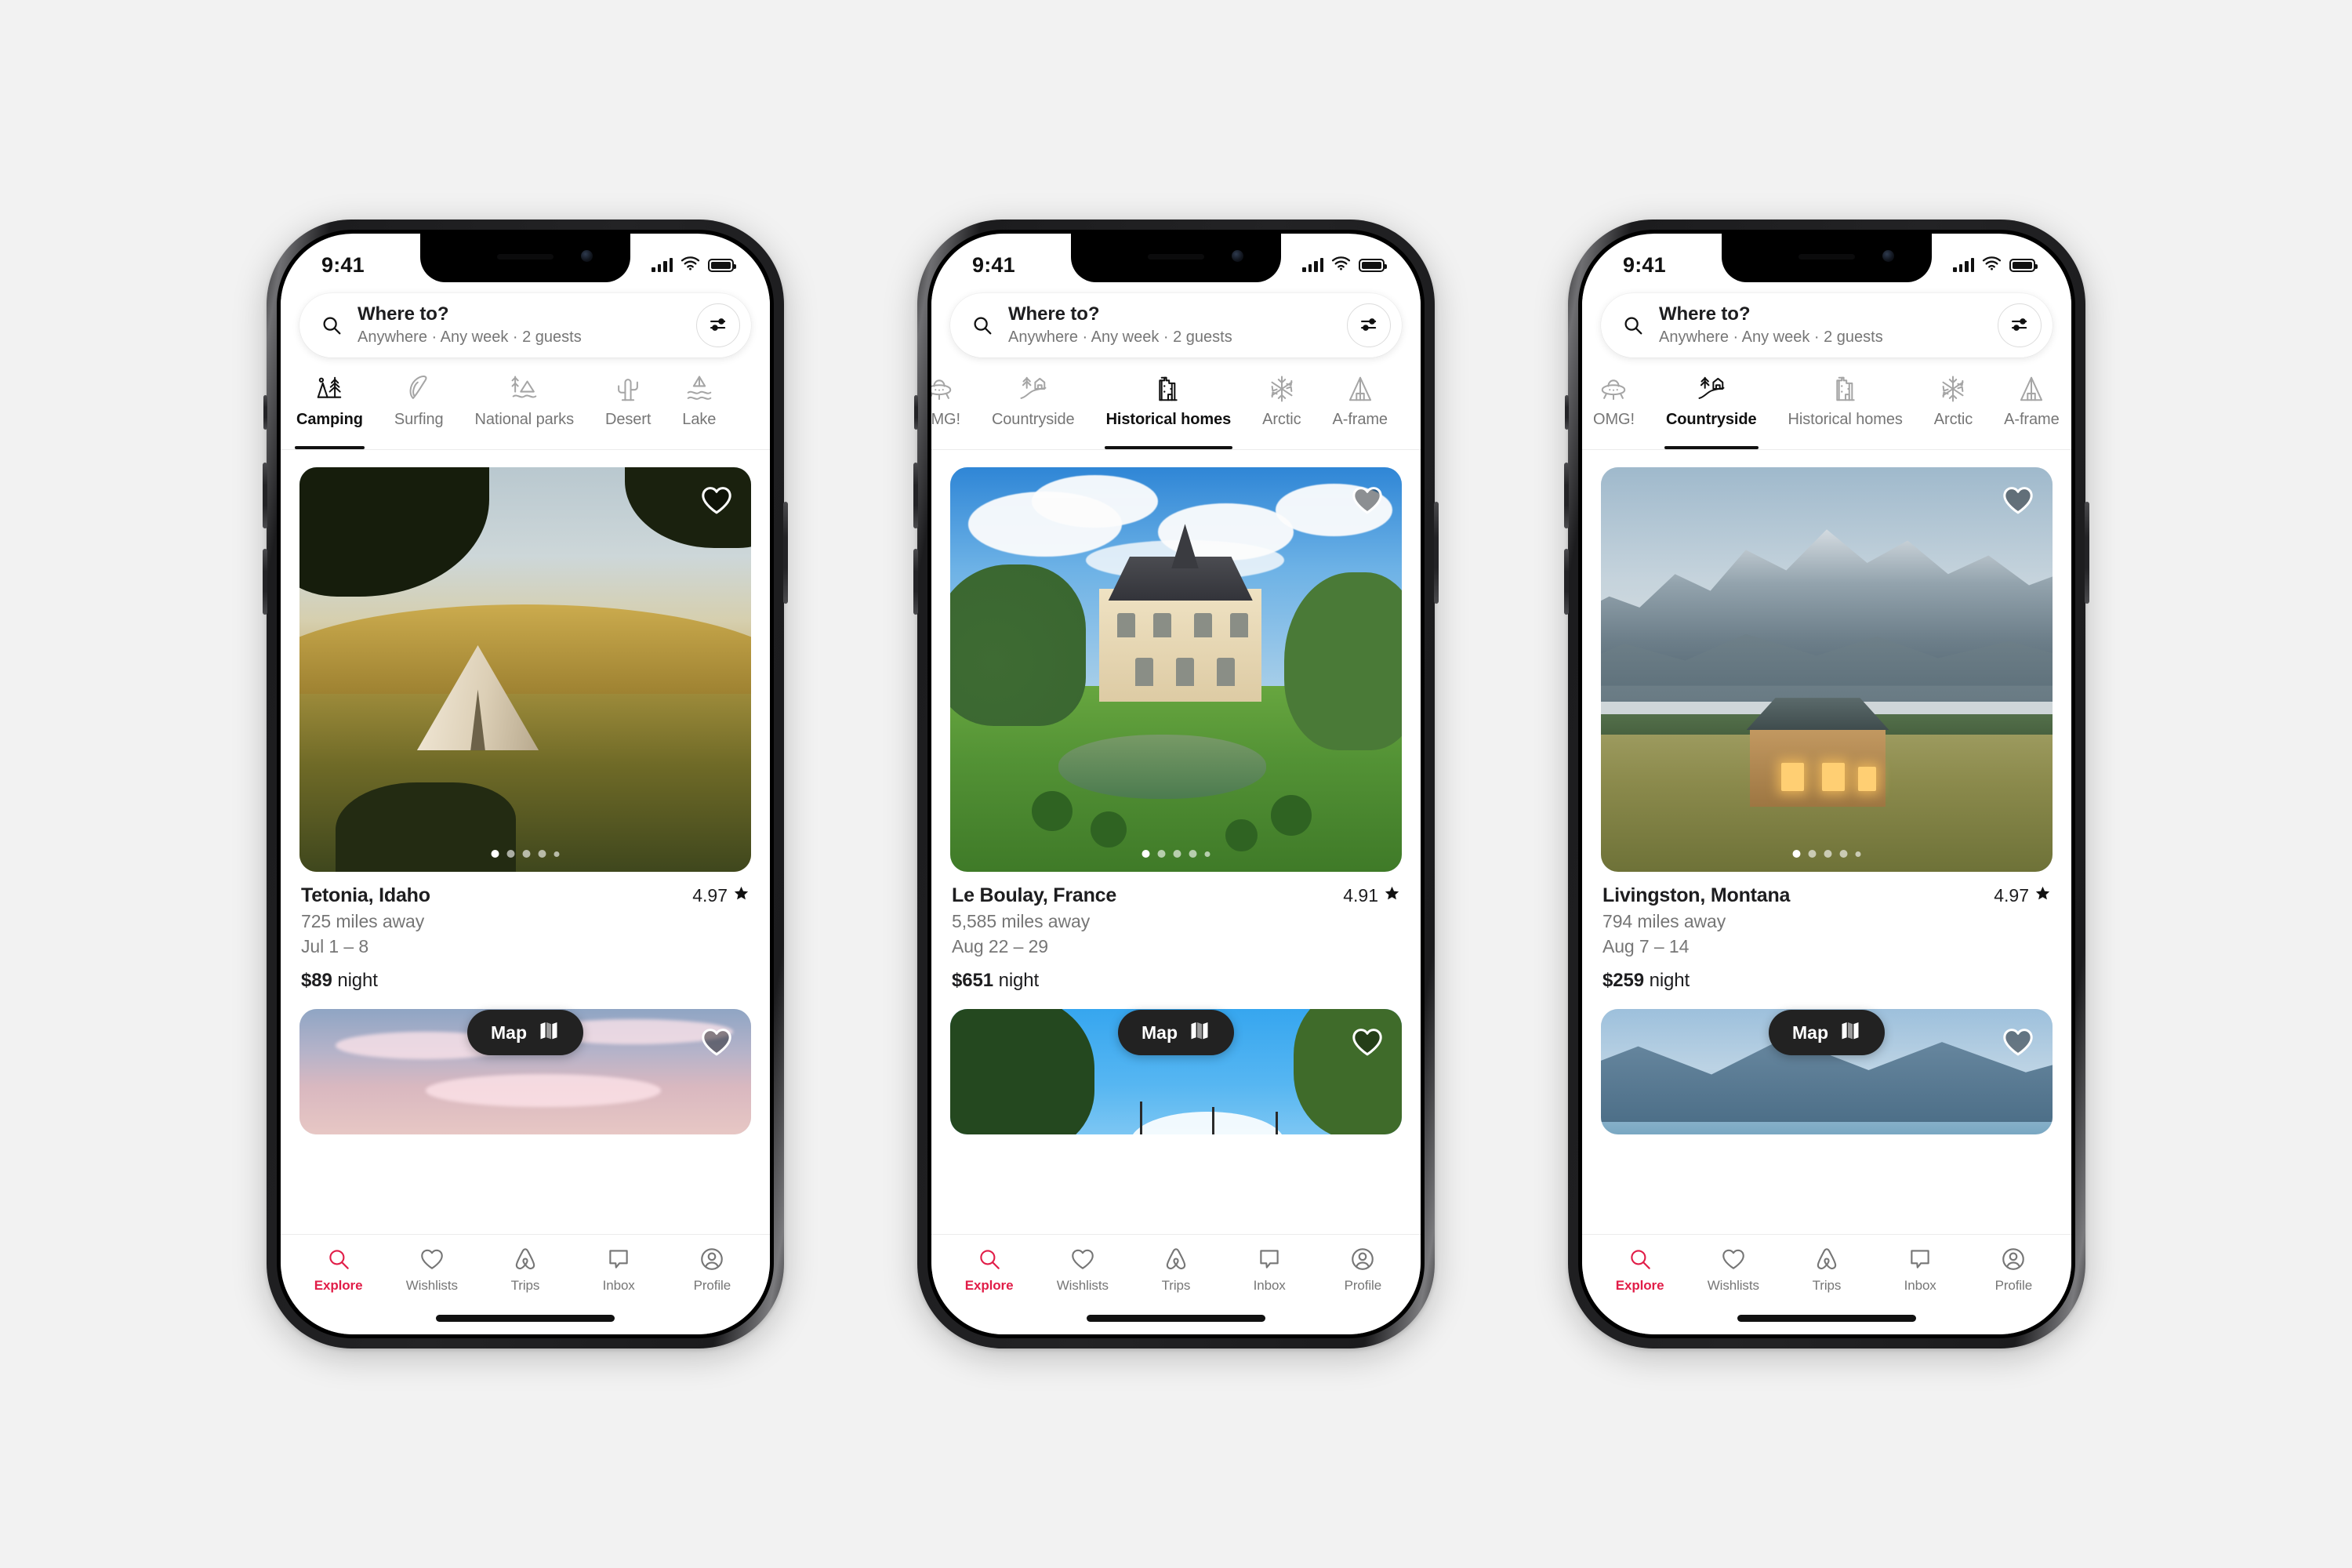  I want to click on category-tab-camping: Camping, so click(330, 411).